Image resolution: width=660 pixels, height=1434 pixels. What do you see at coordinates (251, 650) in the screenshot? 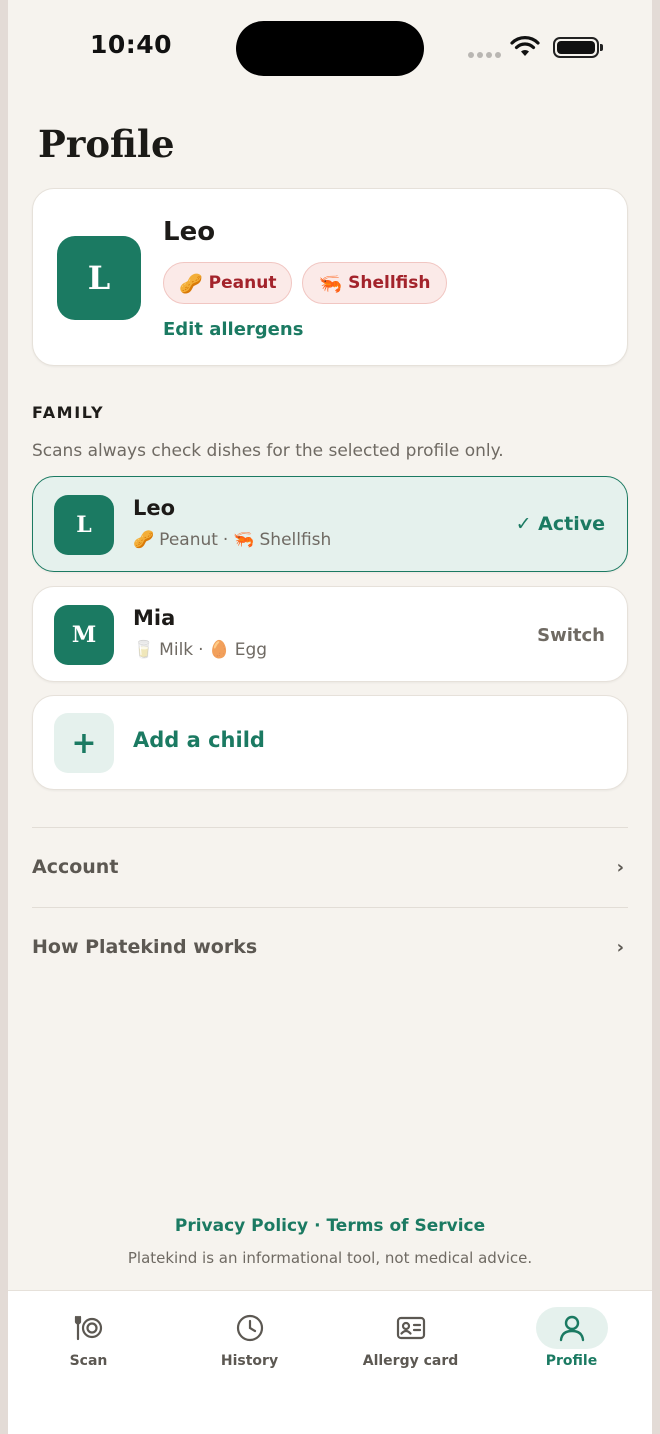
I see `allergen-label: Egg` at bounding box center [251, 650].